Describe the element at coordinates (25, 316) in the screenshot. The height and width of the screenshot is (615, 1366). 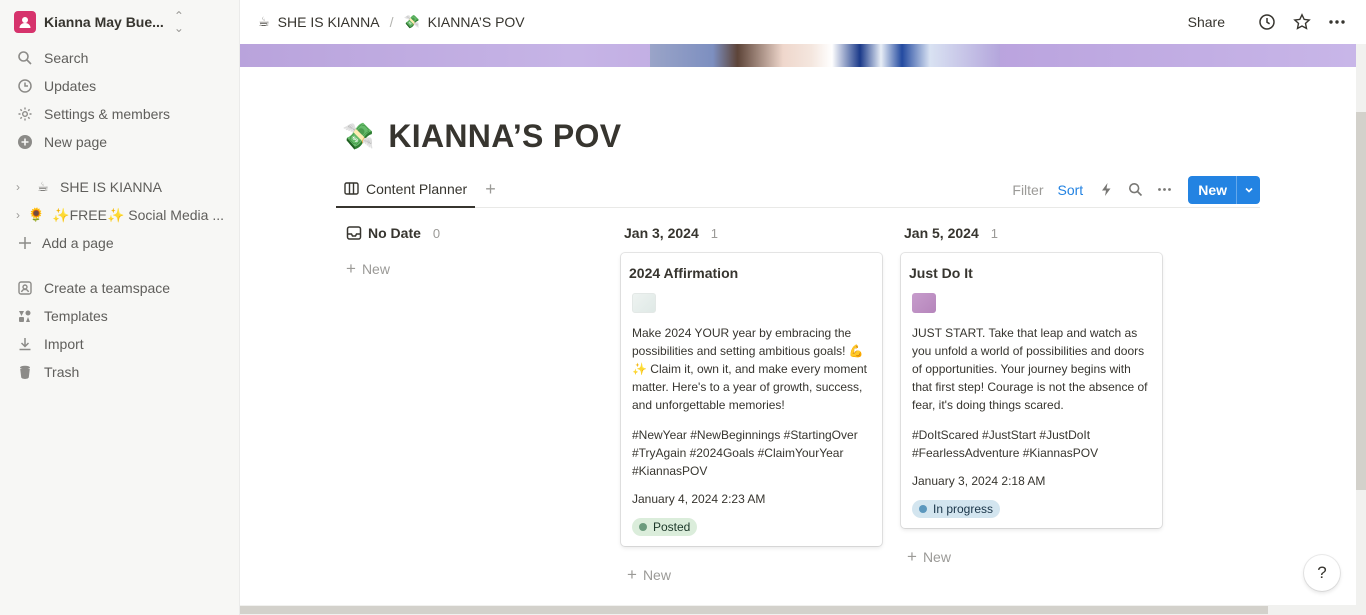
I see `templates-icon` at that location.